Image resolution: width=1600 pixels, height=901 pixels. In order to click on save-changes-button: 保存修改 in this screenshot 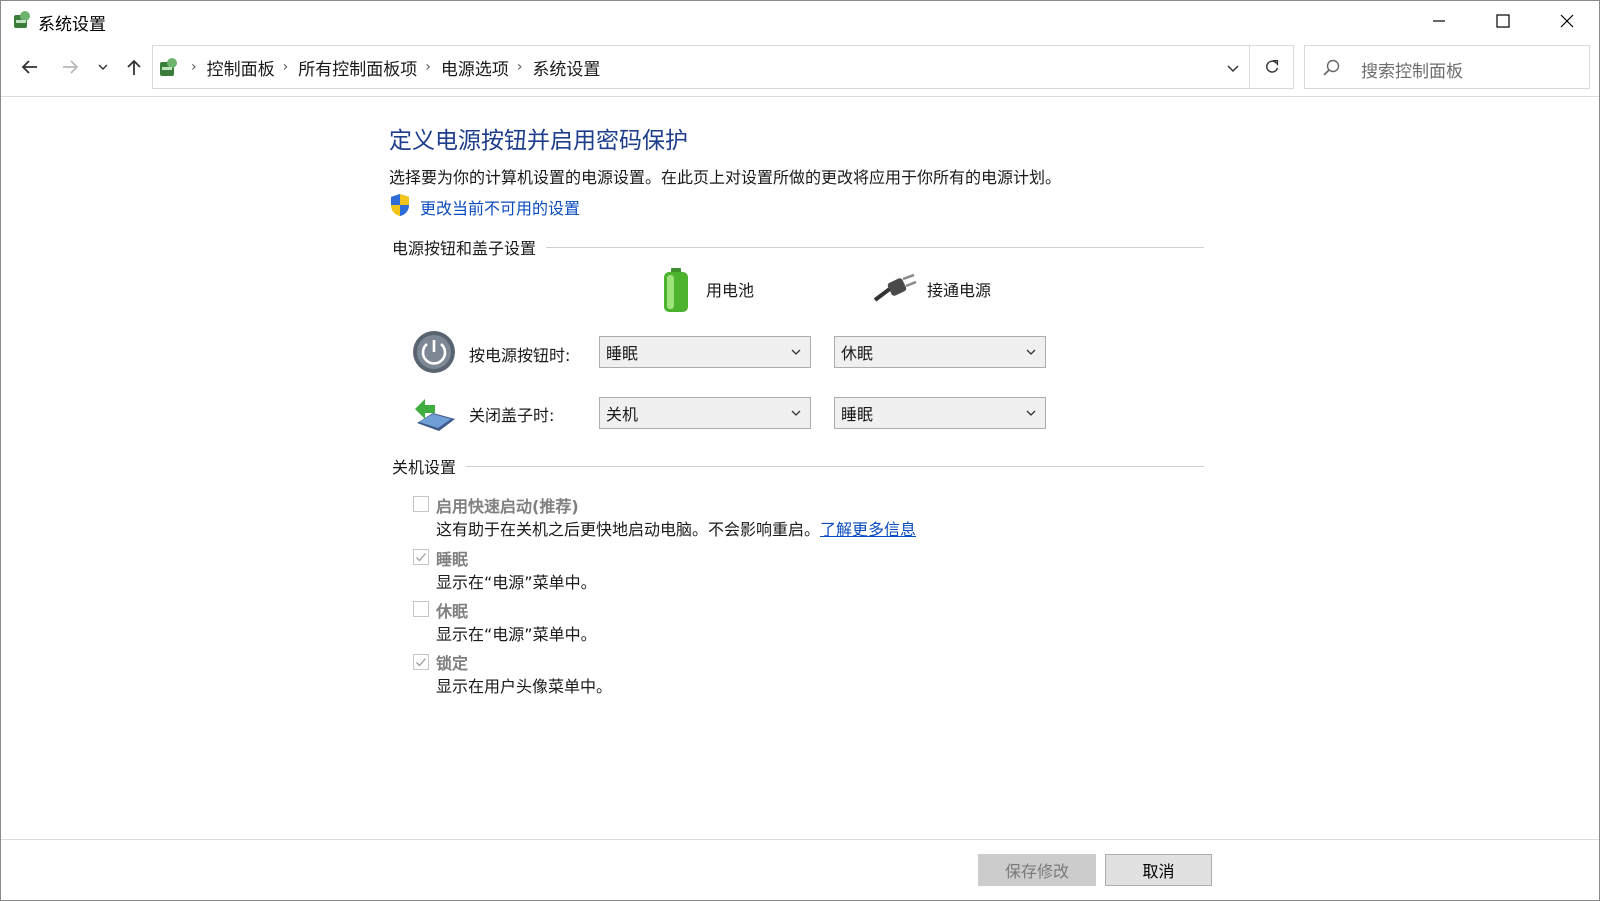, I will do `click(1037, 870)`.